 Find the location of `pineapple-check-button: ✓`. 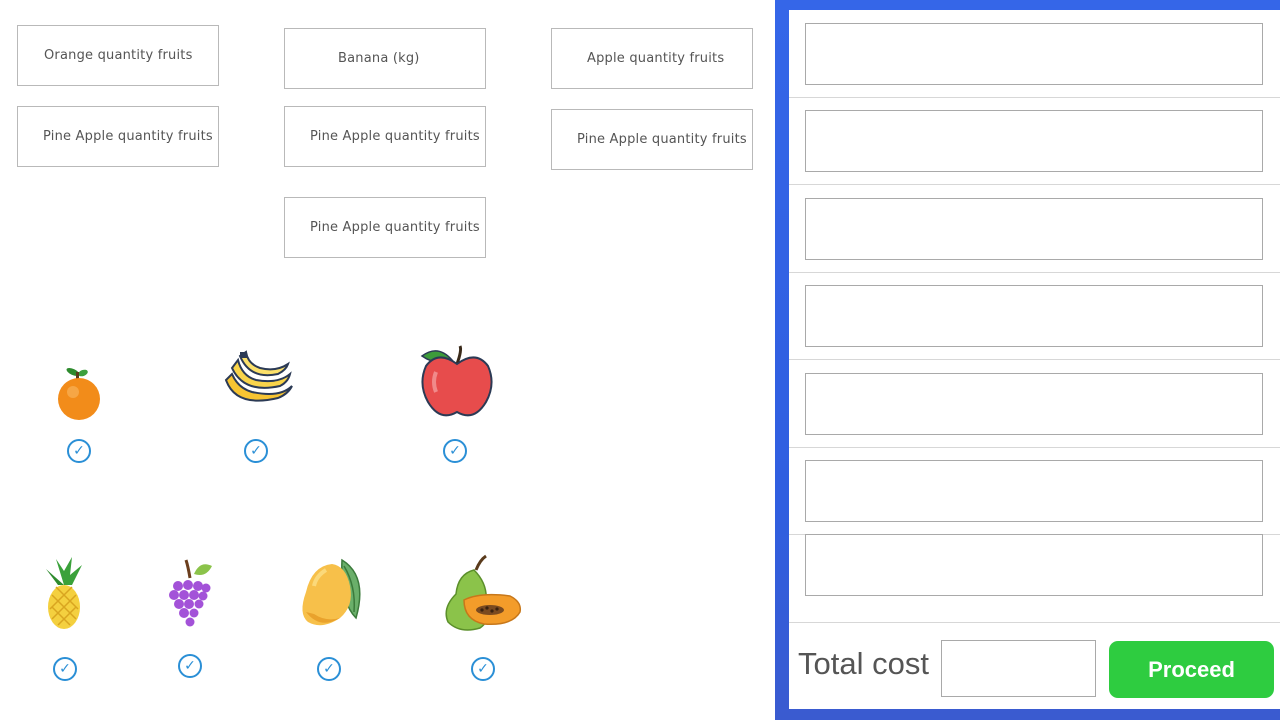

pineapple-check-button: ✓ is located at coordinates (65, 669).